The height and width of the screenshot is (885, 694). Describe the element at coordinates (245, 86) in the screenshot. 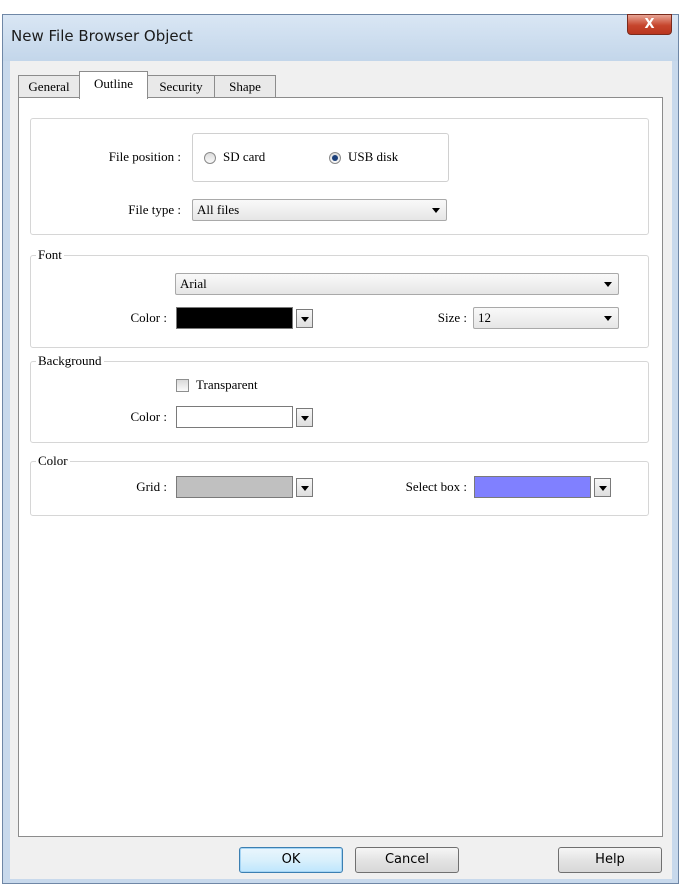

I see `tab-shape: Shape` at that location.